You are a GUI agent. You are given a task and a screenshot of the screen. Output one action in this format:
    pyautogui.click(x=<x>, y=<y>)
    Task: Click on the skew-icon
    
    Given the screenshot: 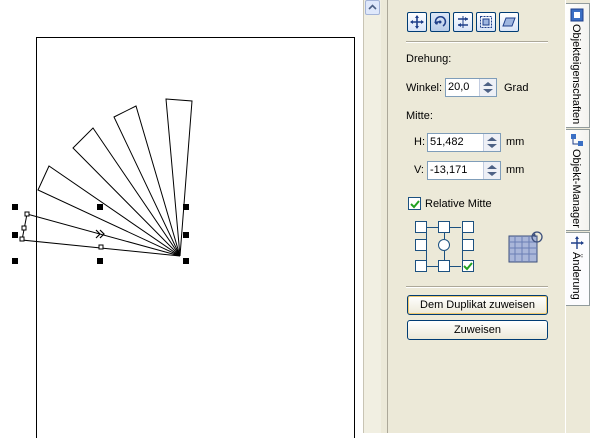 What is the action you would take?
    pyautogui.click(x=509, y=22)
    